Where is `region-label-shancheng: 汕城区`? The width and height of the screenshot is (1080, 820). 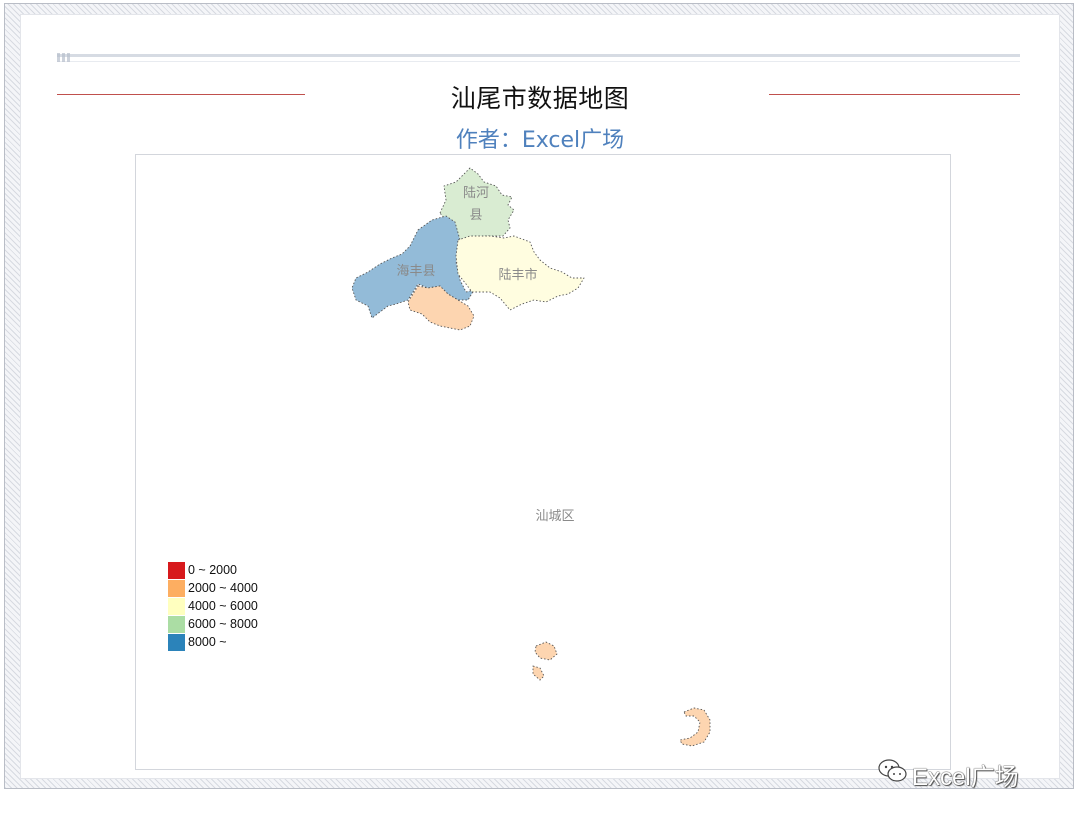
region-label-shancheng: 汕城区 is located at coordinates (554, 516).